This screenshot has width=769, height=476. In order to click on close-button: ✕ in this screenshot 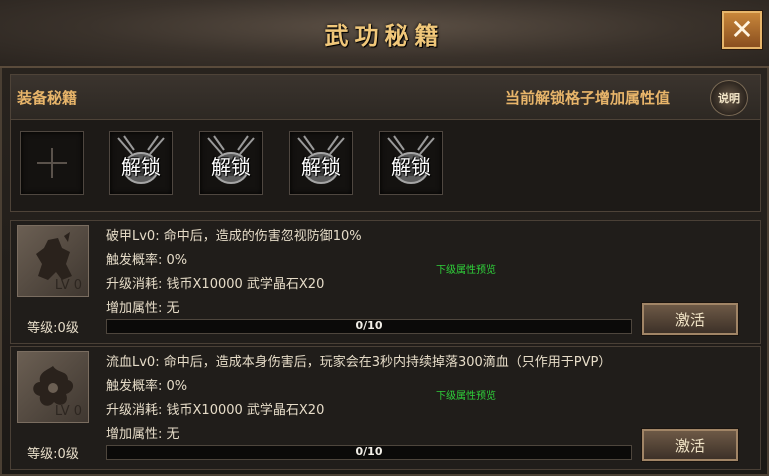, I will do `click(742, 30)`.